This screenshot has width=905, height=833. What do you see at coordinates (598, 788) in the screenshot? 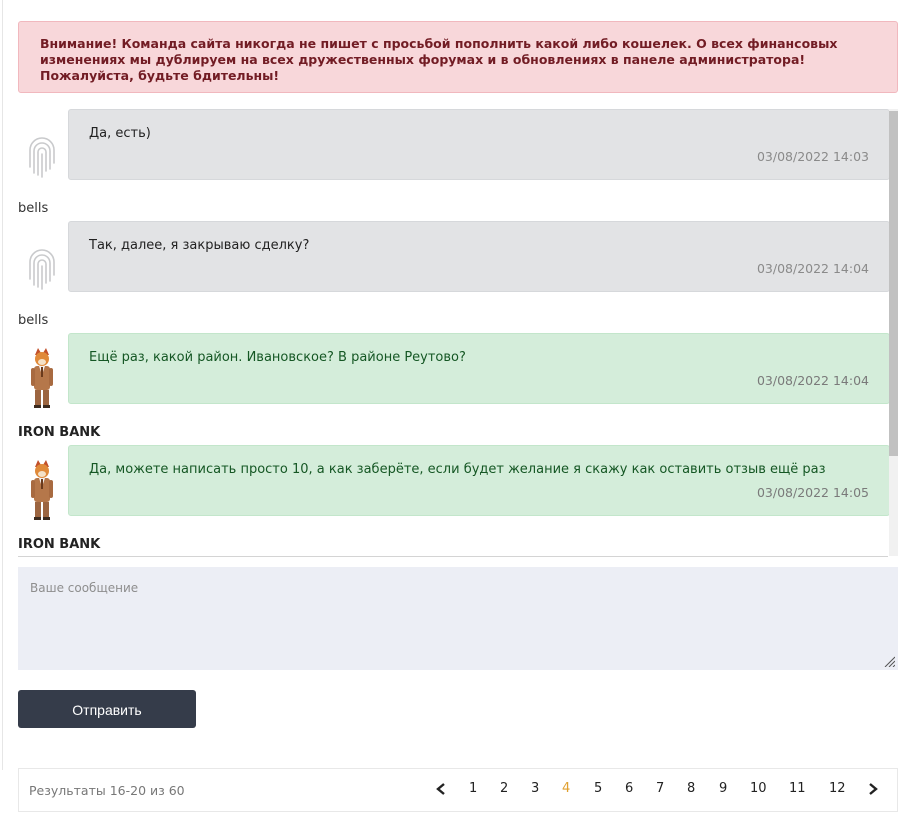
I see `page-link-5: 5` at bounding box center [598, 788].